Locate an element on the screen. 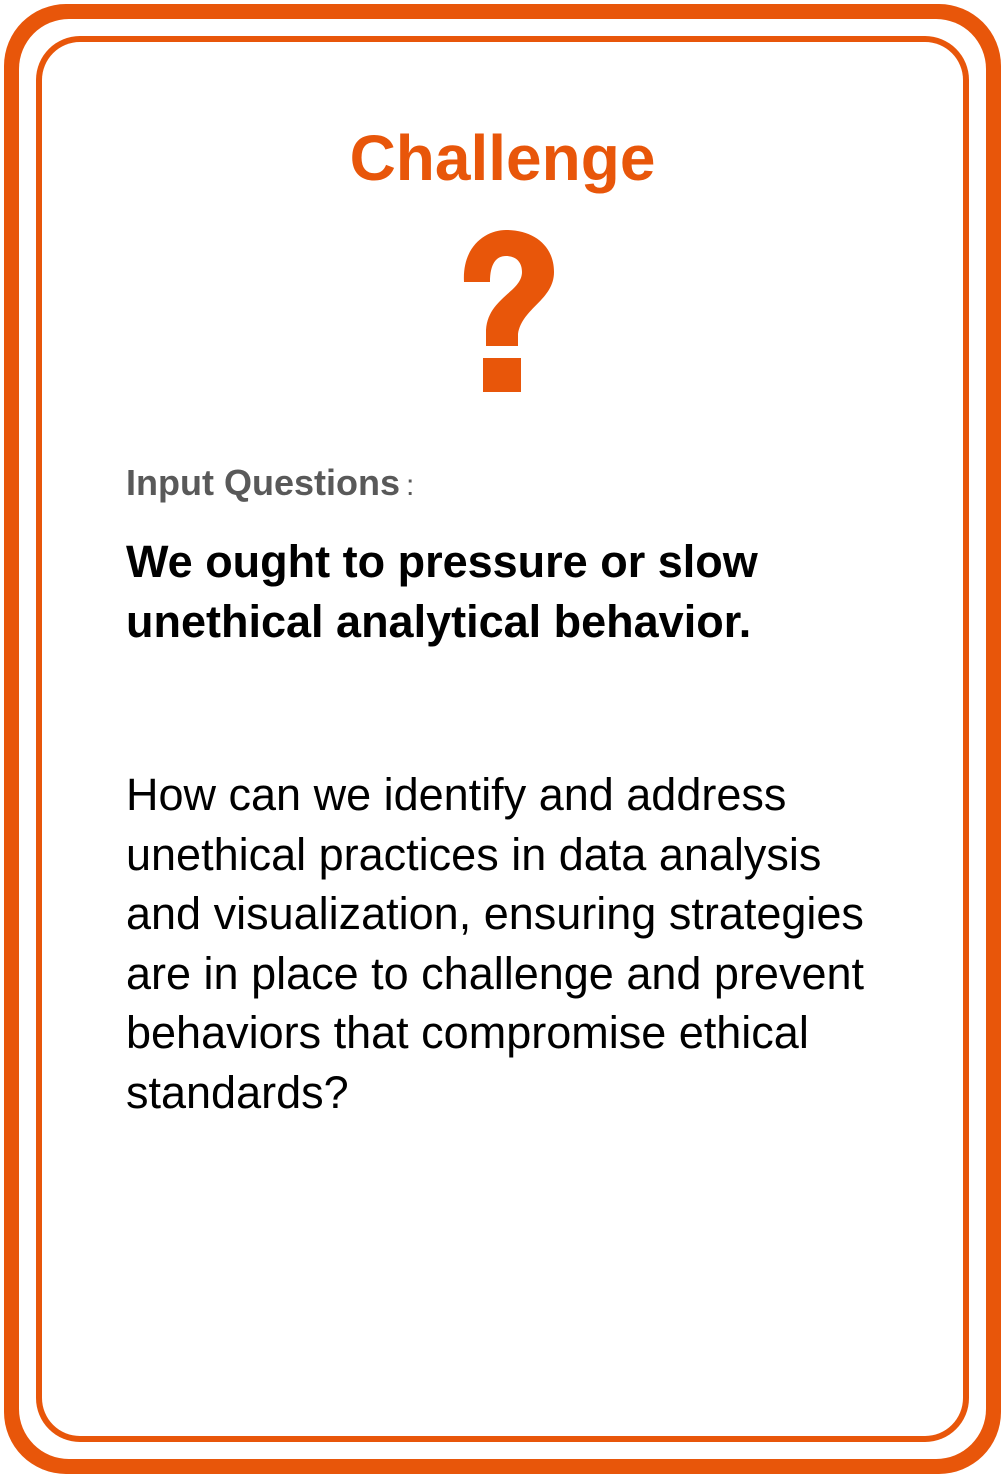 This screenshot has height=1478, width=1005. input-questions-label: Input Questions: is located at coordinates (270, 484).